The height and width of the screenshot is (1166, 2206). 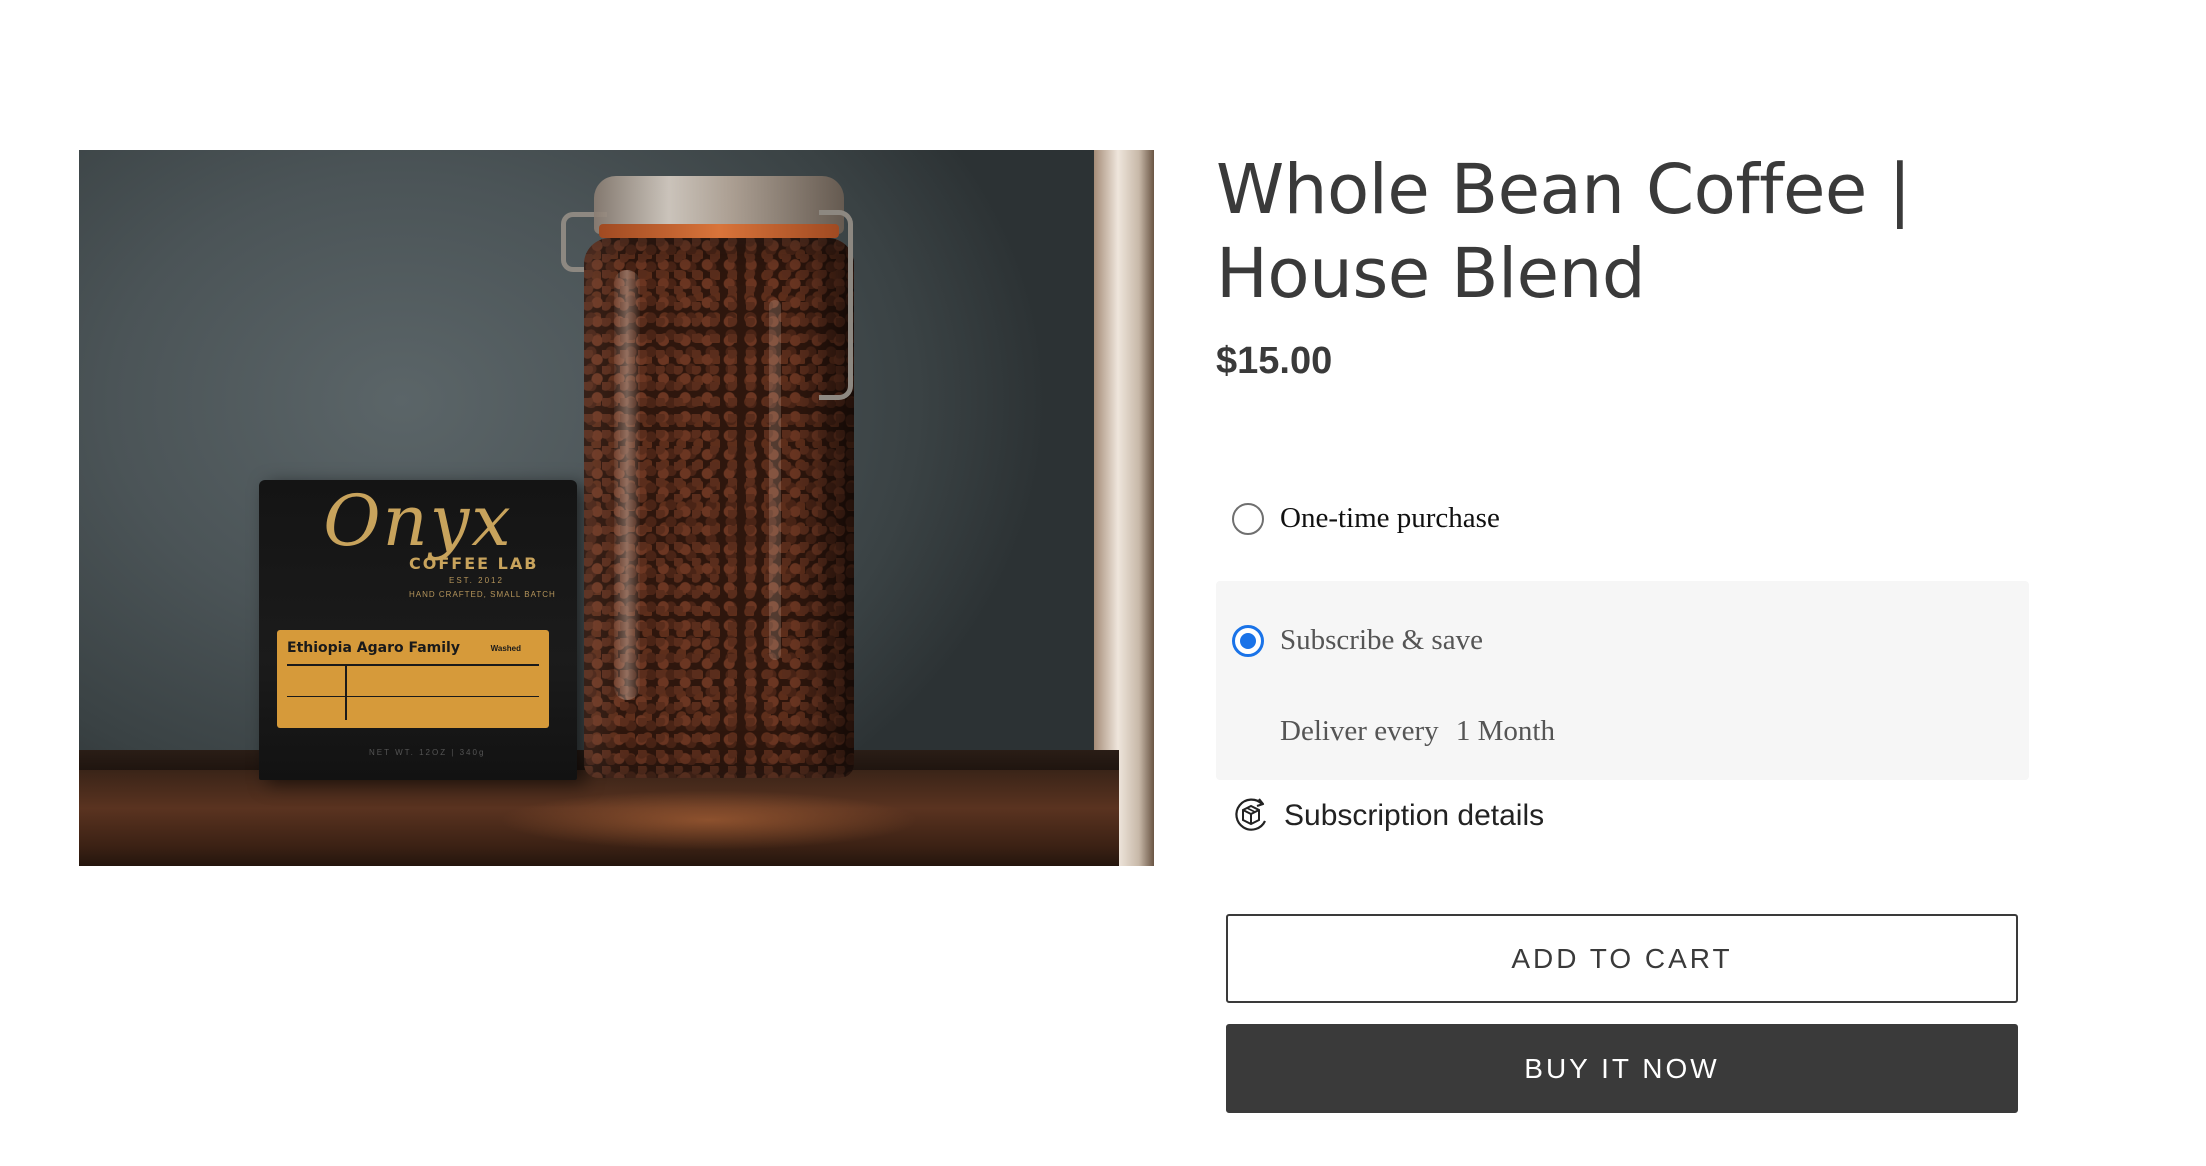 What do you see at coordinates (413, 692) in the screenshot?
I see `bag-label-grid` at bounding box center [413, 692].